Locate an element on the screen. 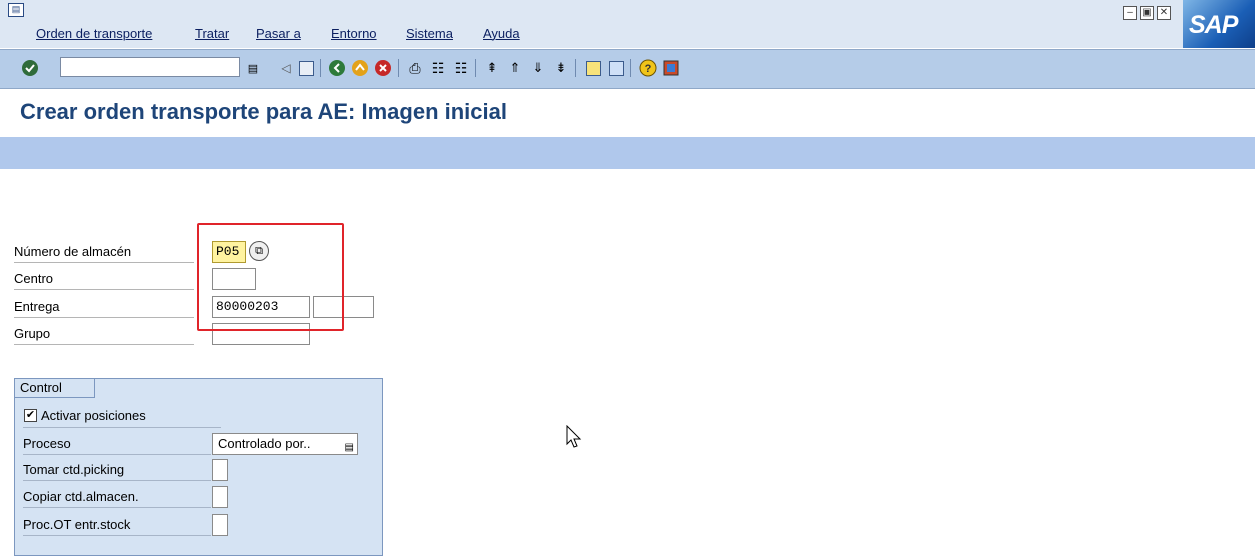  sap-logo-text: SAP is located at coordinates (1213, 25).